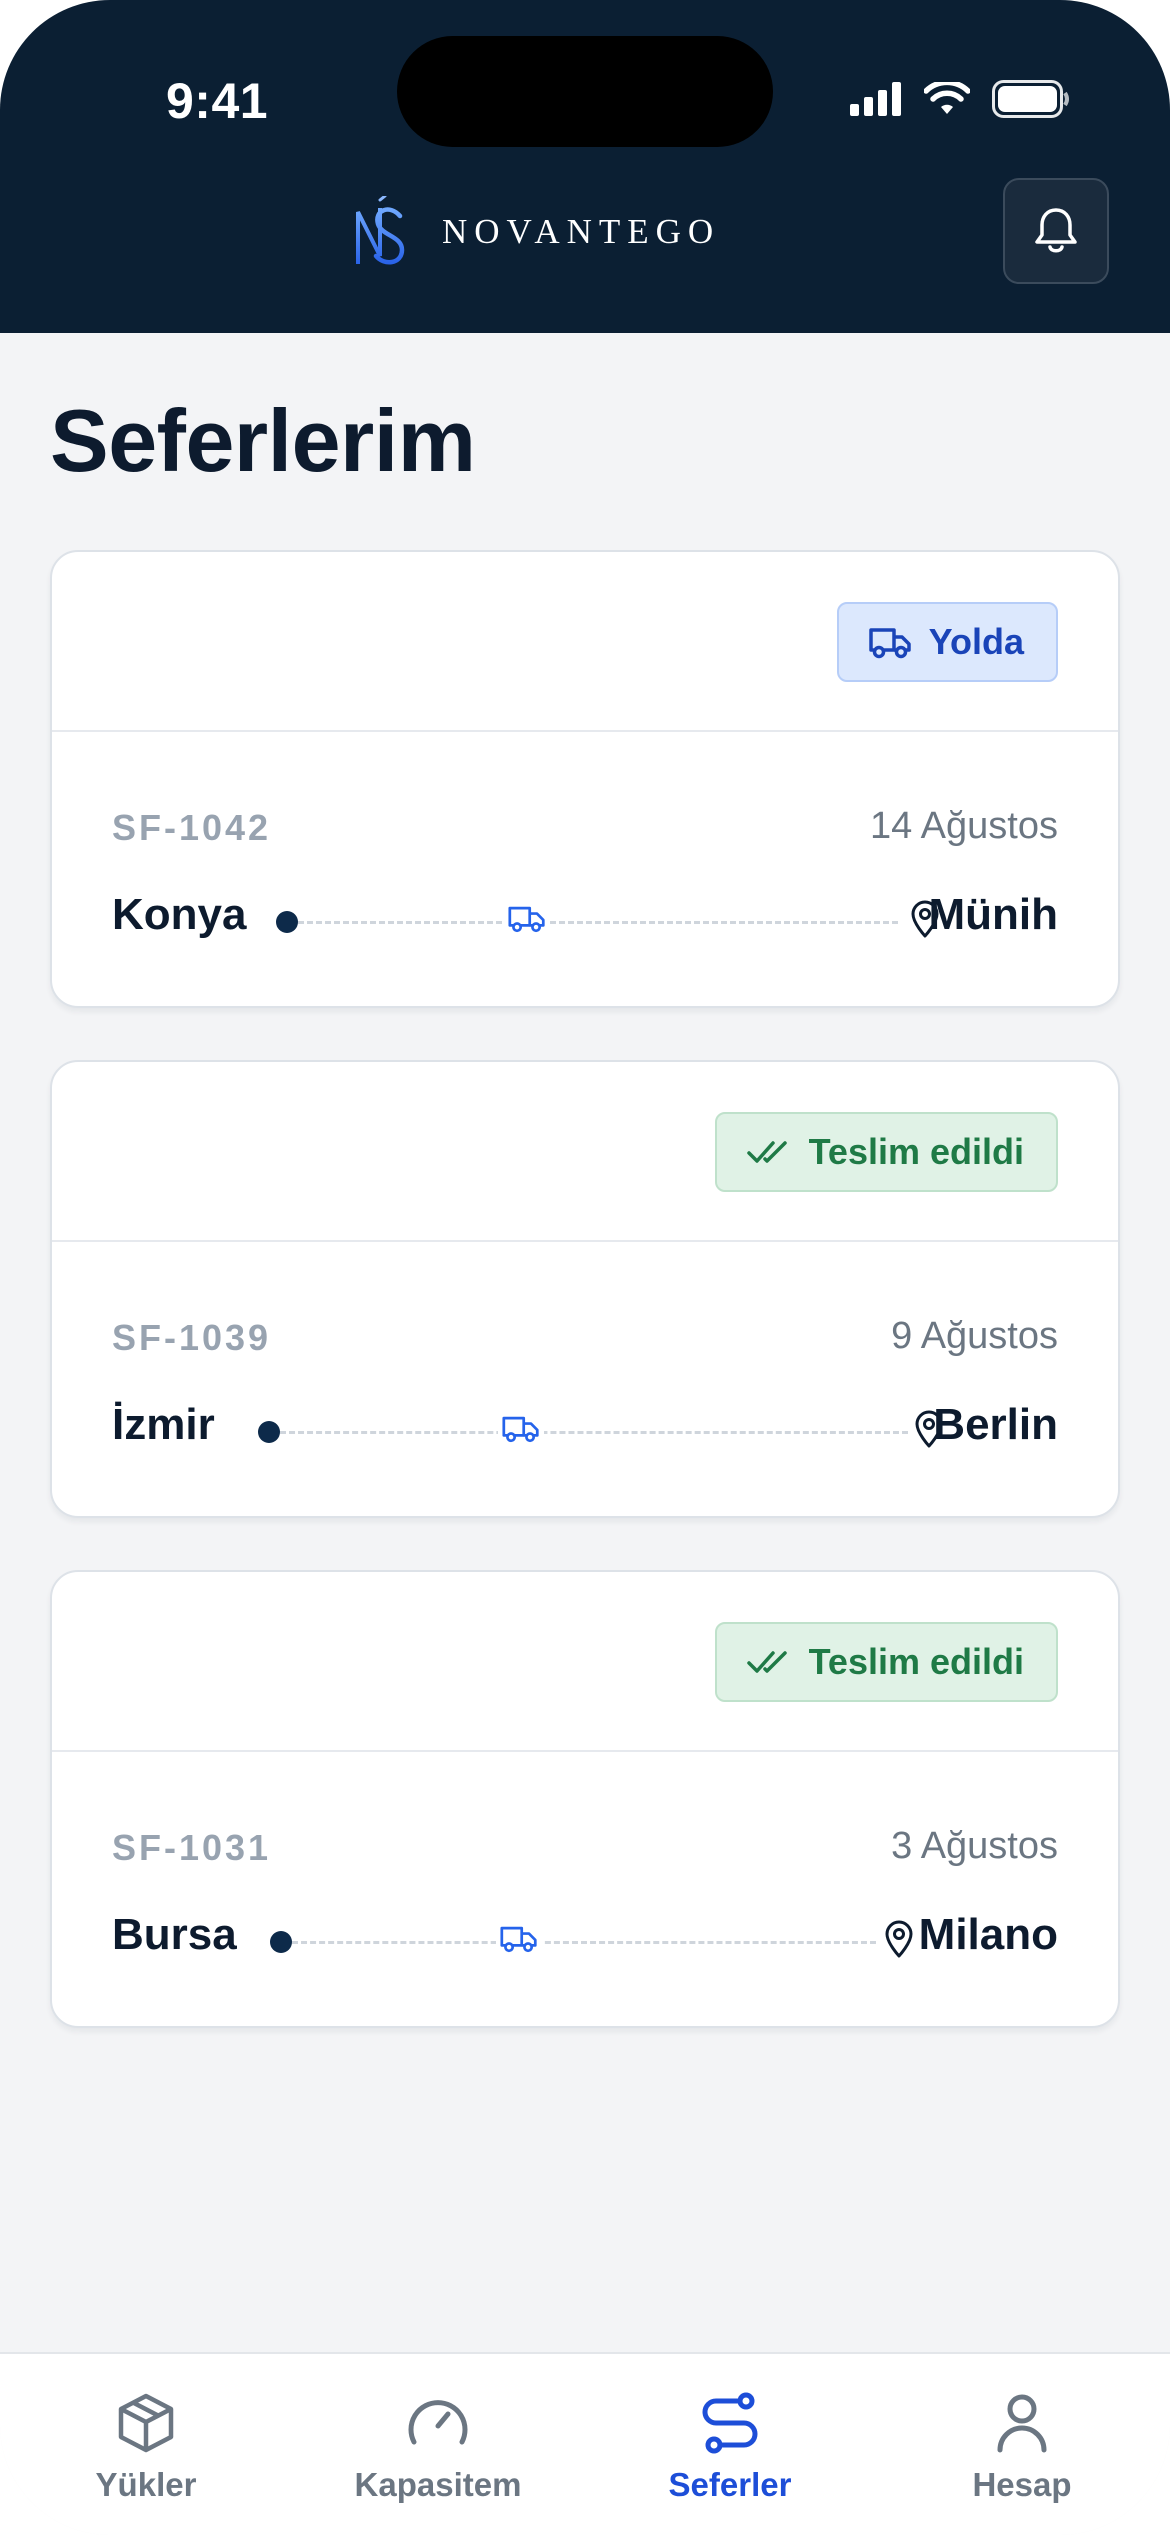  I want to click on logo-mark-icon, so click(380, 230).